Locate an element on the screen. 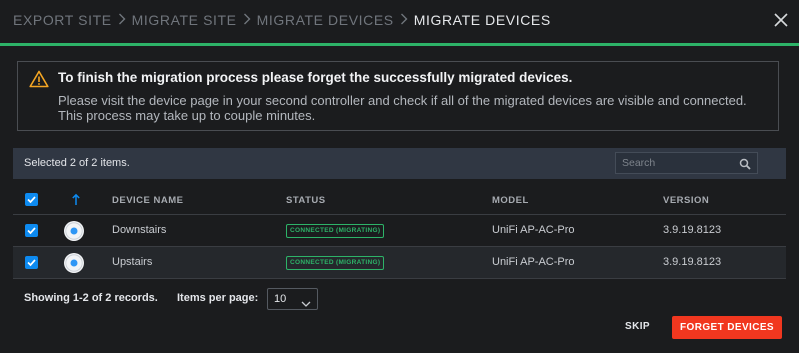 This screenshot has height=353, width=799. breadcrumb-migrate-devices: MIGRATE DEVICES is located at coordinates (325, 20).